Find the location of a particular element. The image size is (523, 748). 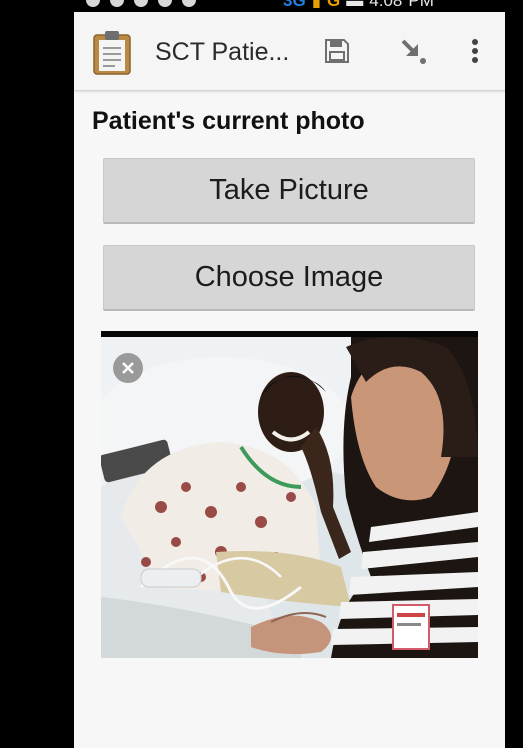

signal-icon: ▮ is located at coordinates (316, 5).